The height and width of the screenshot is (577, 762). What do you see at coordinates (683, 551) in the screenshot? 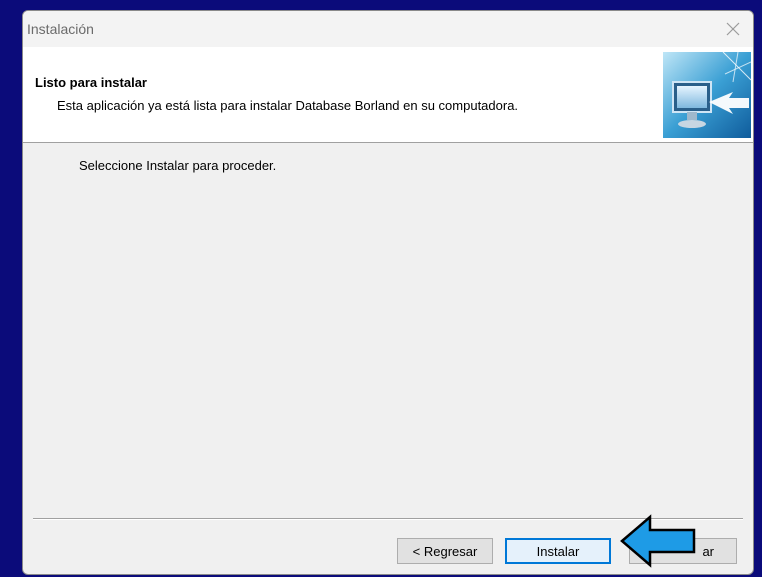
I see `cancel-button: ar` at bounding box center [683, 551].